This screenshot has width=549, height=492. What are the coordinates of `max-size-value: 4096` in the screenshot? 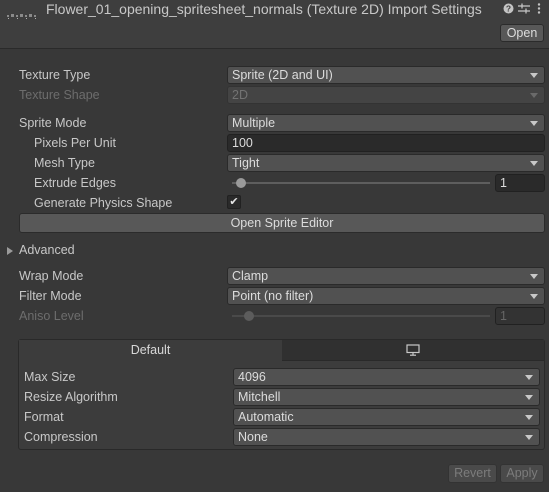 It's located at (252, 377).